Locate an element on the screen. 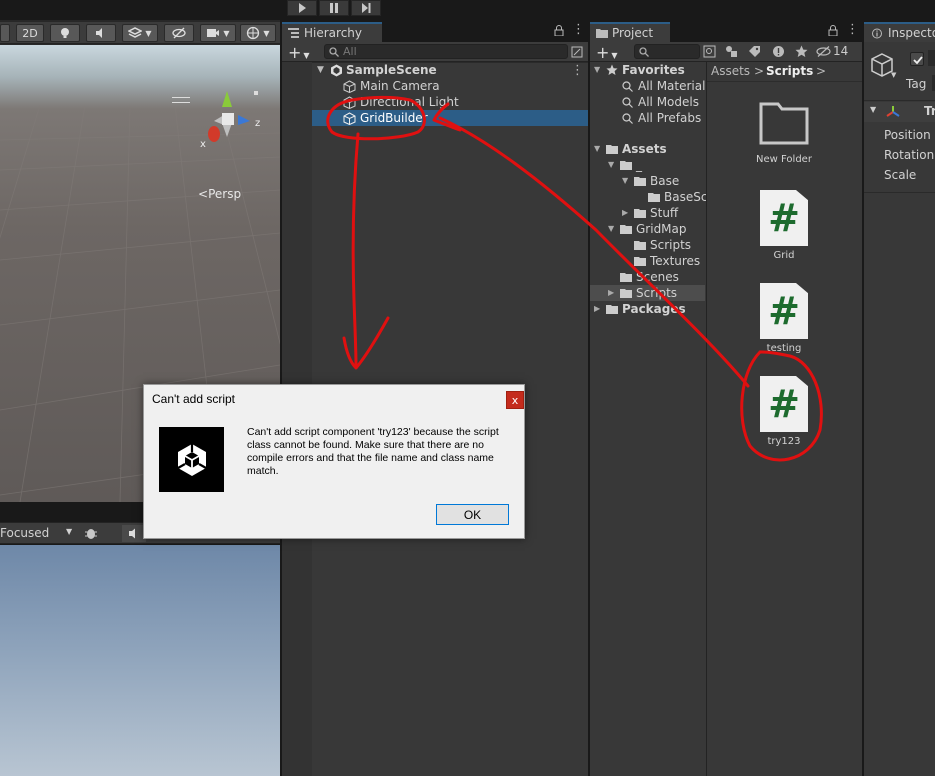 Image resolution: width=935 pixels, height=776 pixels. lightbulb-icon is located at coordinates (65, 33).